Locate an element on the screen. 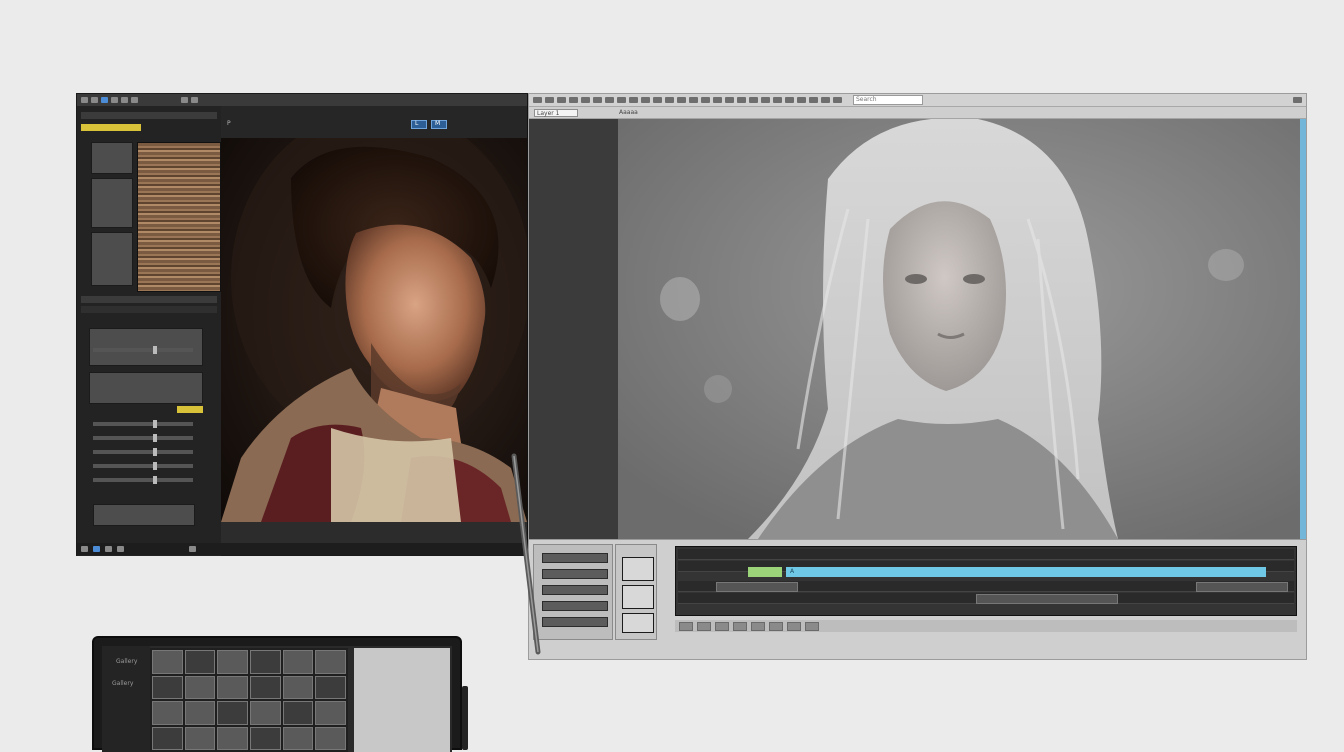 The width and height of the screenshot is (1344, 752). home-icon is located at coordinates (84, 549).